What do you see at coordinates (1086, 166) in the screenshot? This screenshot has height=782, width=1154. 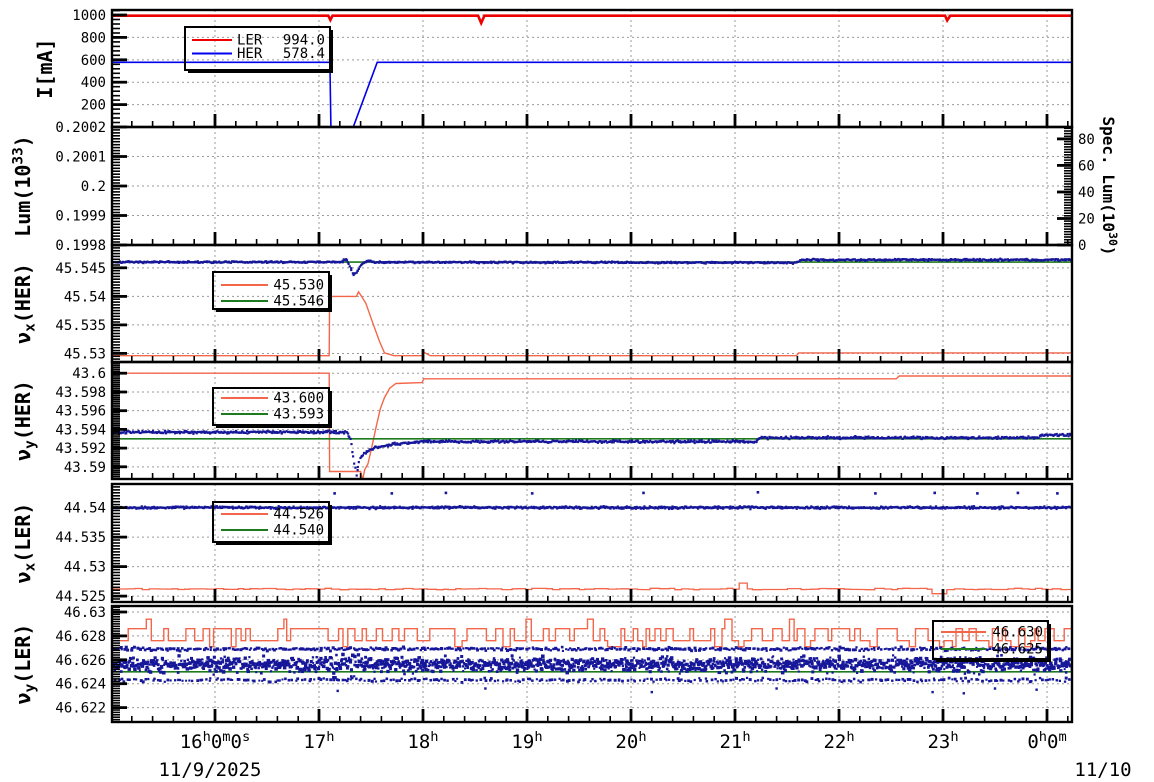 I see `right-tick-label: 60` at bounding box center [1086, 166].